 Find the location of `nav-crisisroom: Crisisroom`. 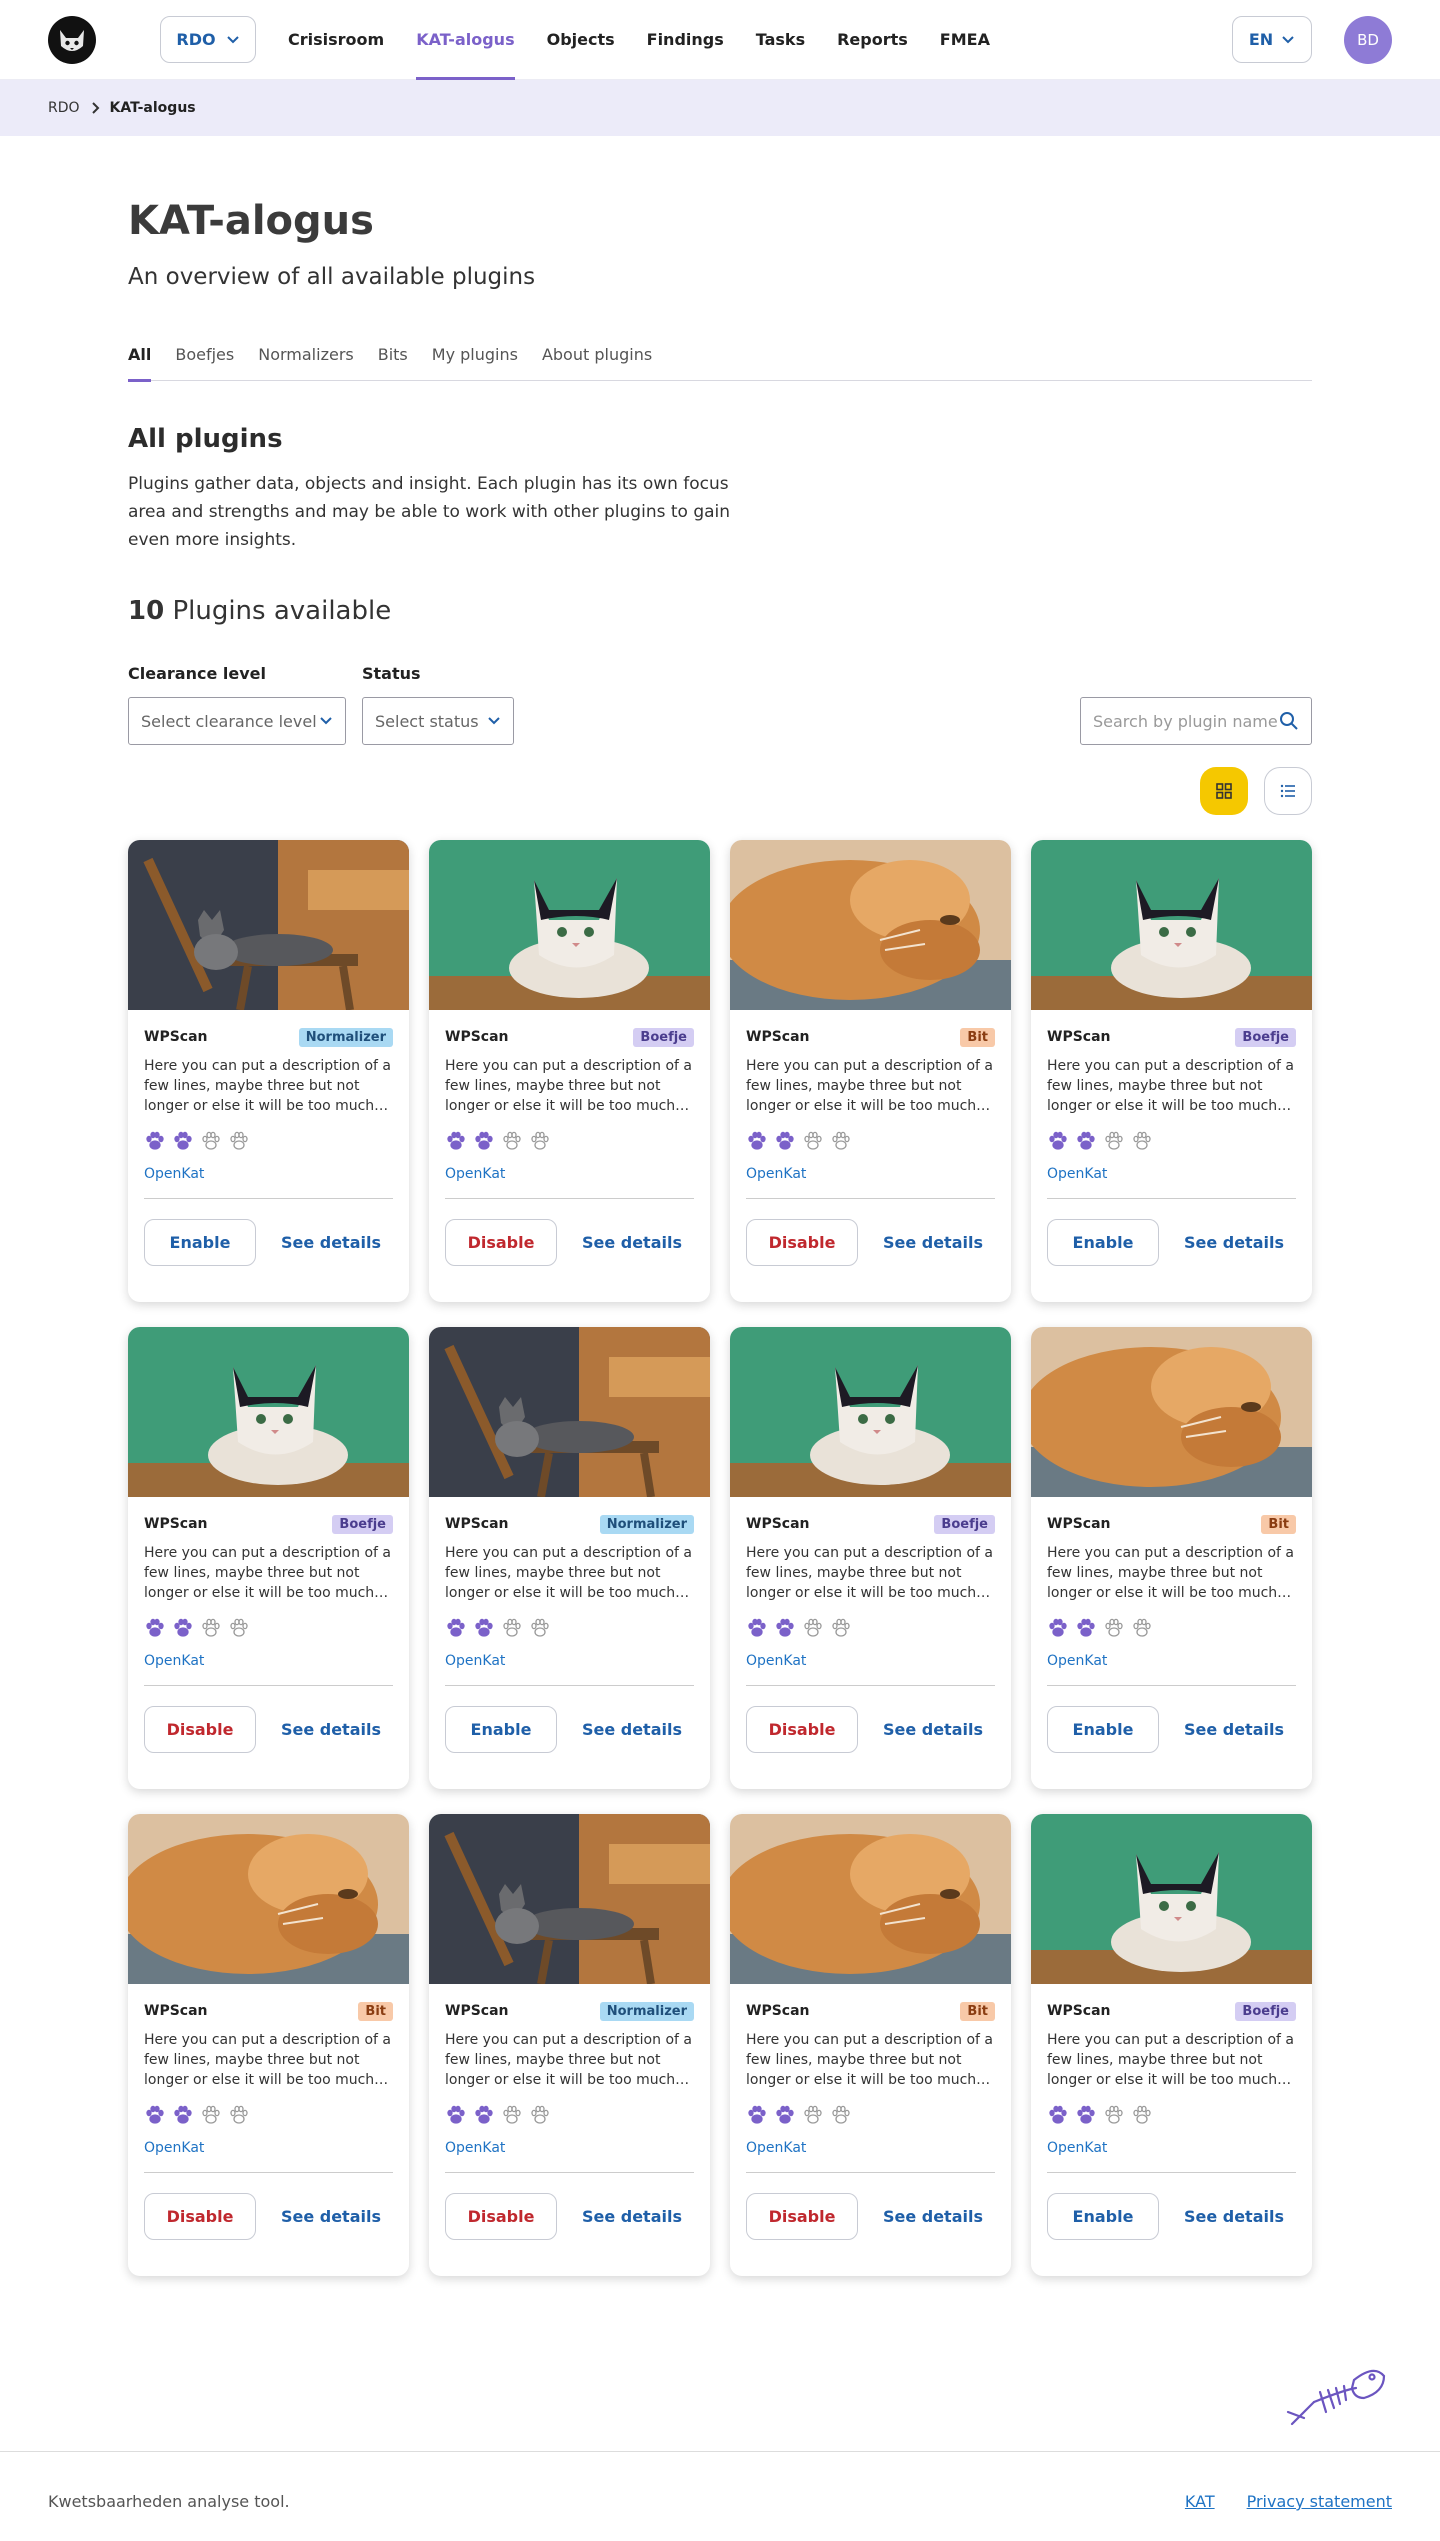

nav-crisisroom: Crisisroom is located at coordinates (336, 40).